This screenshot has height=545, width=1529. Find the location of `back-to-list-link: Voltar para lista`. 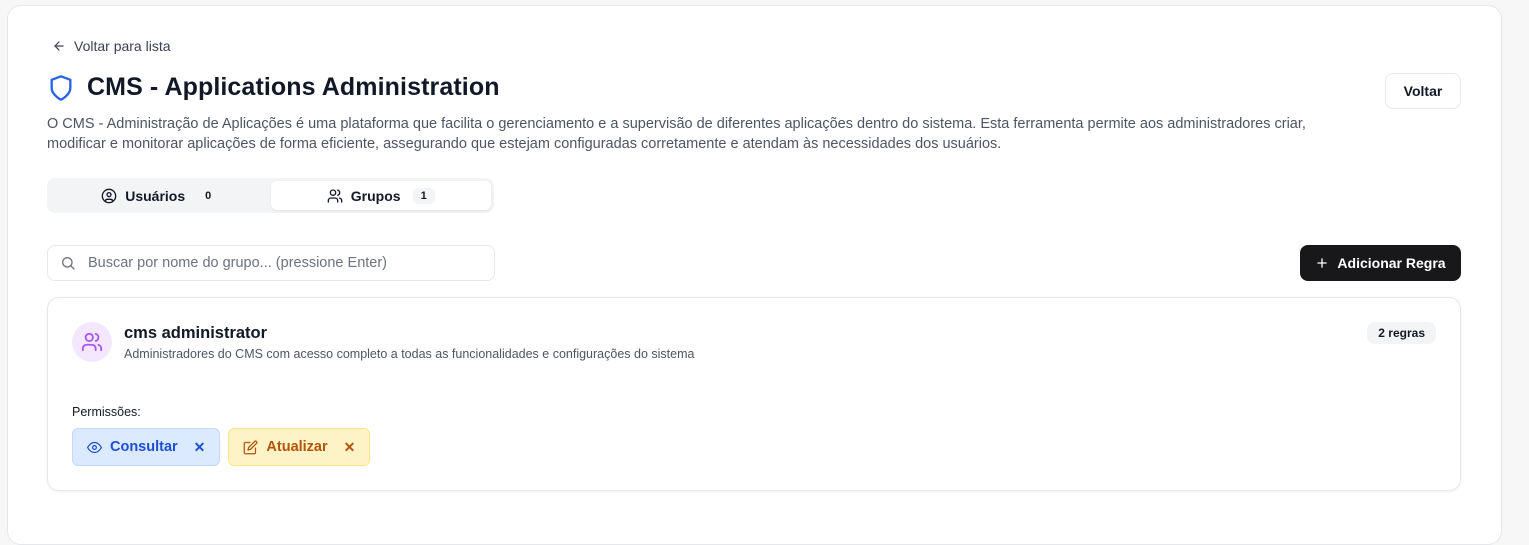

back-to-list-link: Voltar para lista is located at coordinates (111, 46).